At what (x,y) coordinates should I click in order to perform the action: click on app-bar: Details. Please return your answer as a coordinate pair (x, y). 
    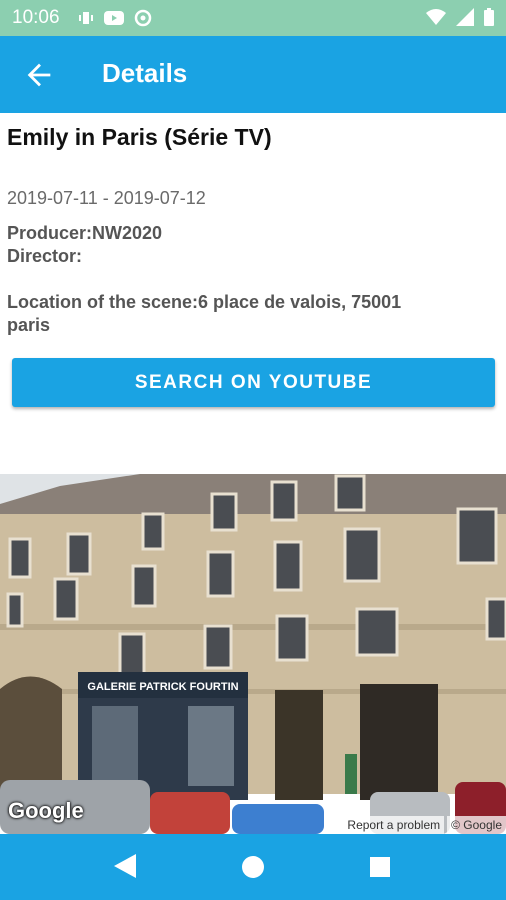
    Looking at the image, I should click on (253, 74).